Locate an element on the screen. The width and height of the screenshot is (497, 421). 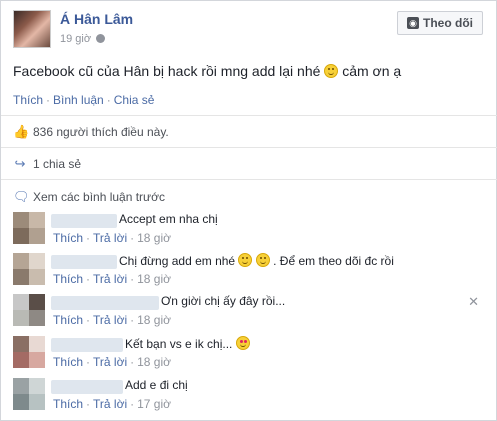
likes-row: 👍 836 người thích điều này. is located at coordinates (91, 132).